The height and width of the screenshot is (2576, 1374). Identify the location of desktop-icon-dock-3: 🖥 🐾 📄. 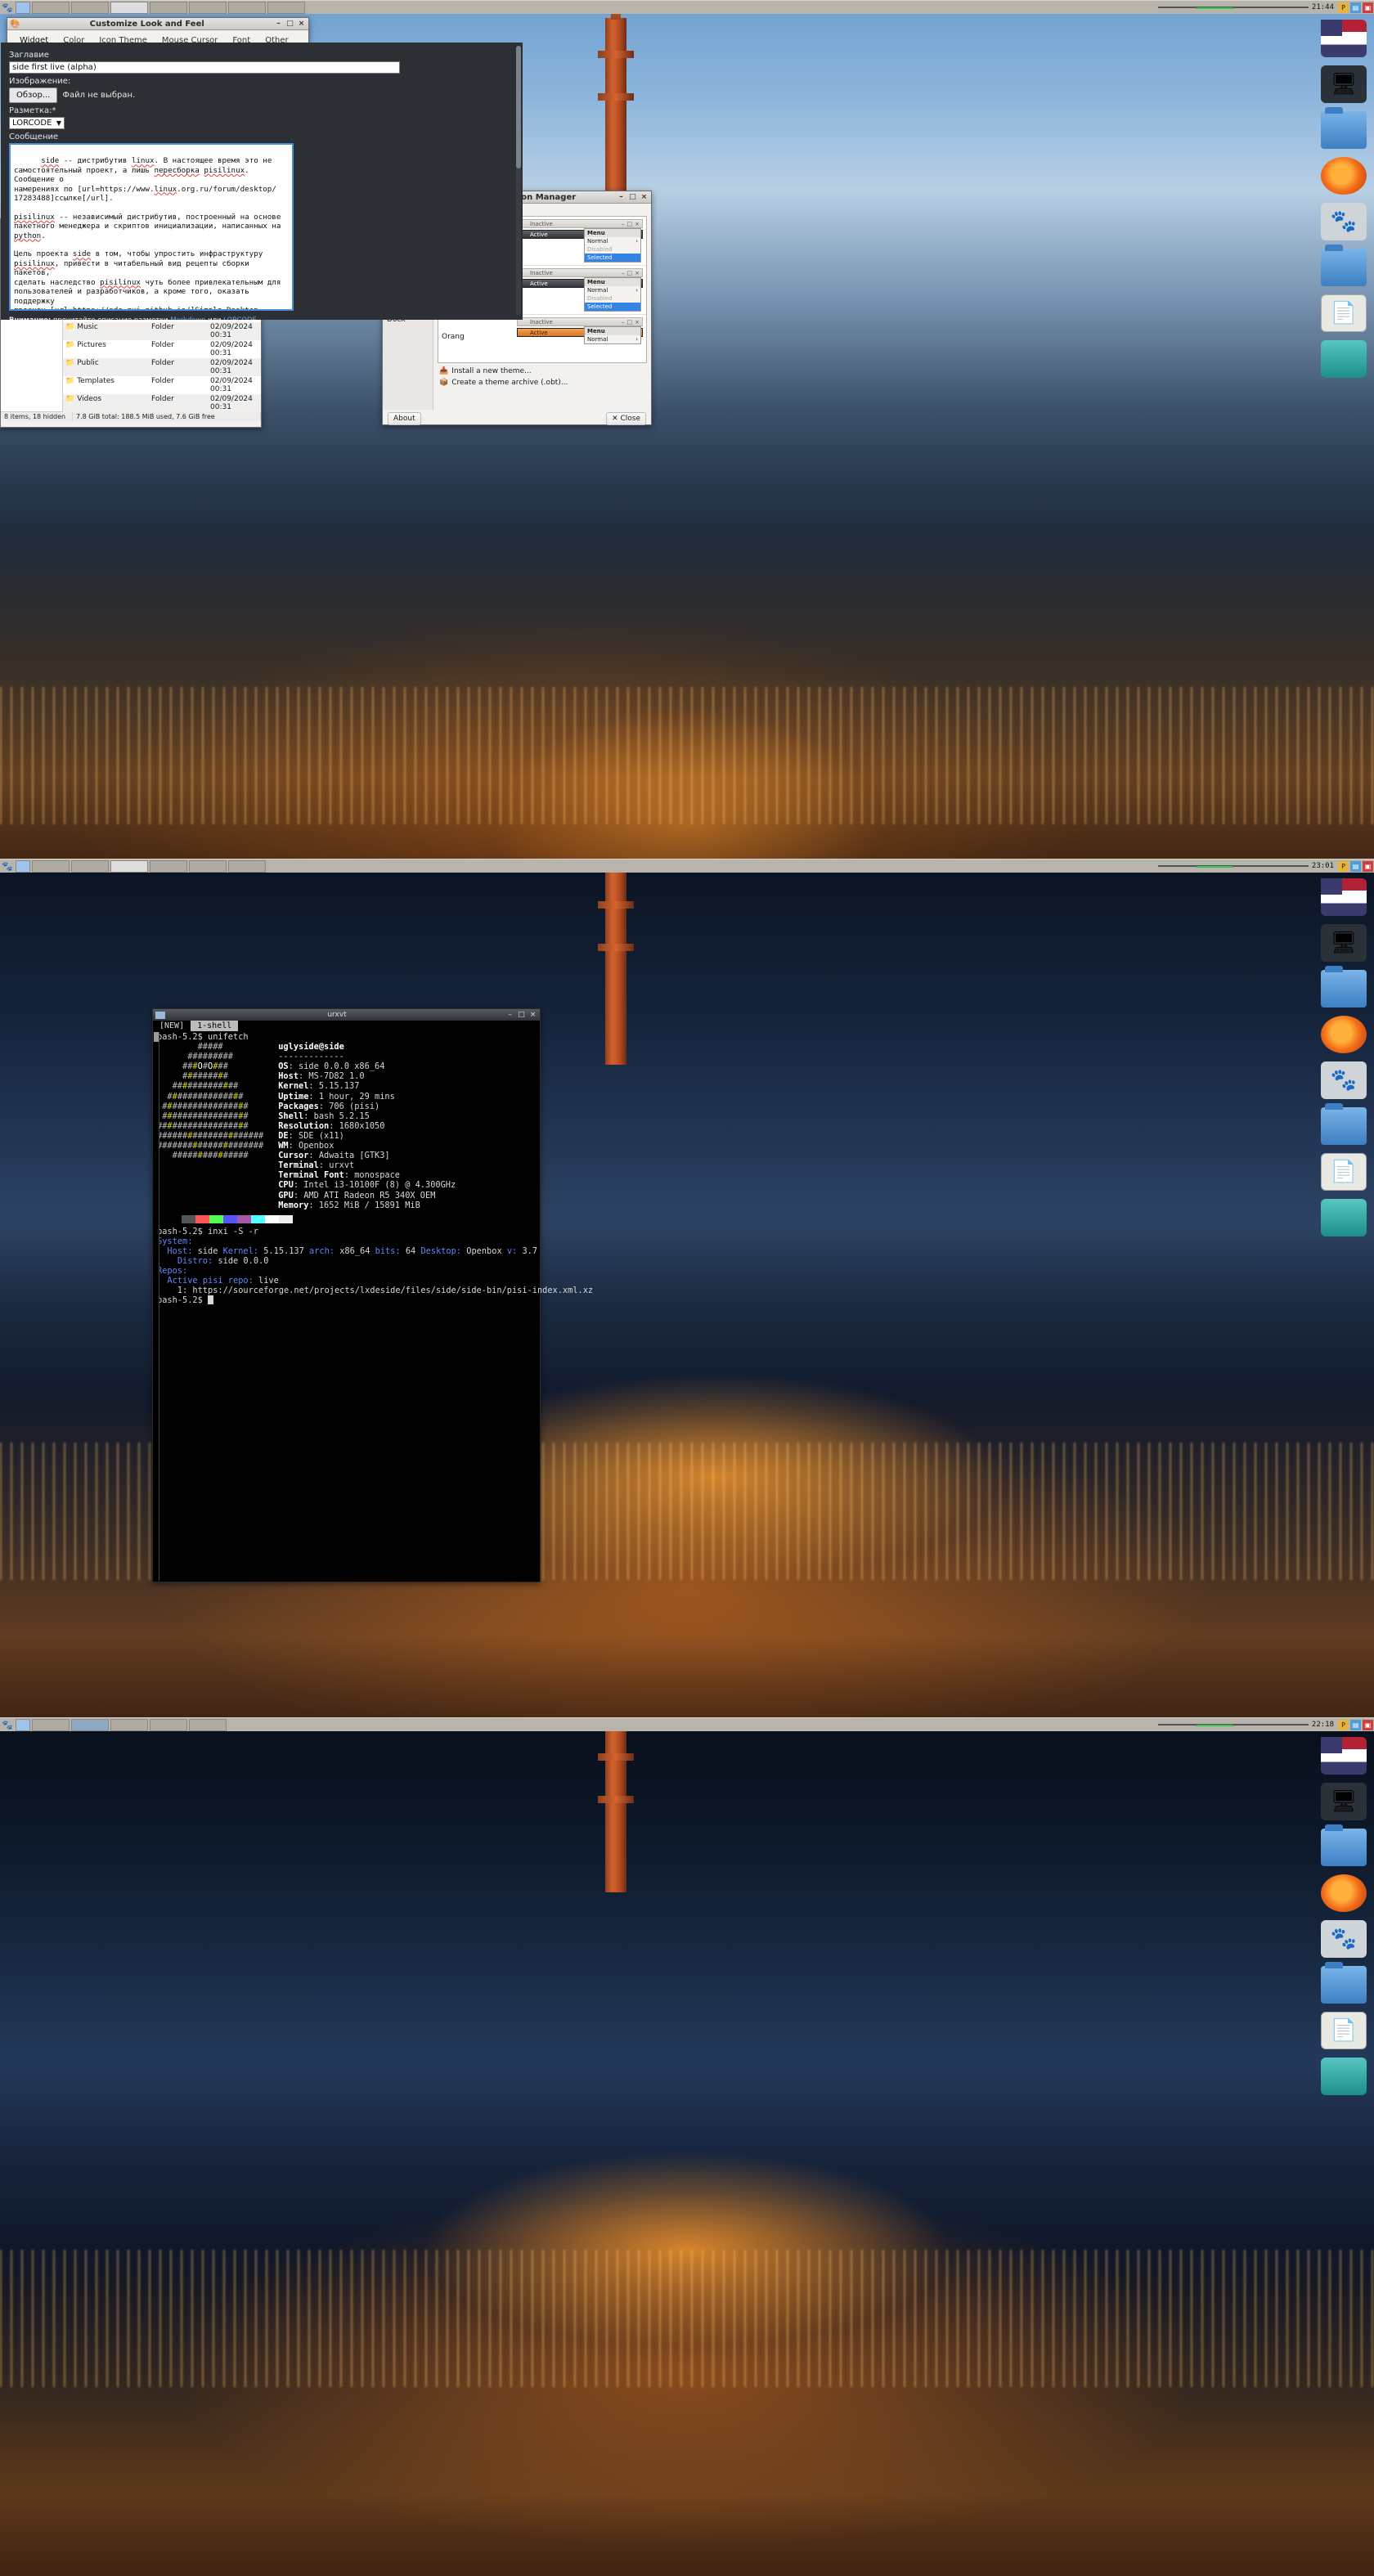
(1343, 1912).